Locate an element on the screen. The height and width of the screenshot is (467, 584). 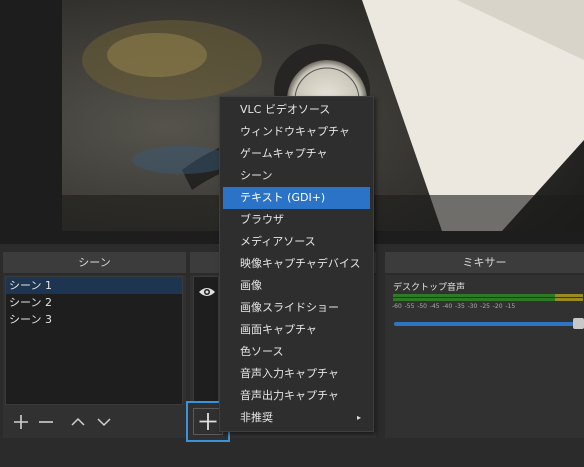
mixer-dock-header: ミキサー is located at coordinates (484, 262).